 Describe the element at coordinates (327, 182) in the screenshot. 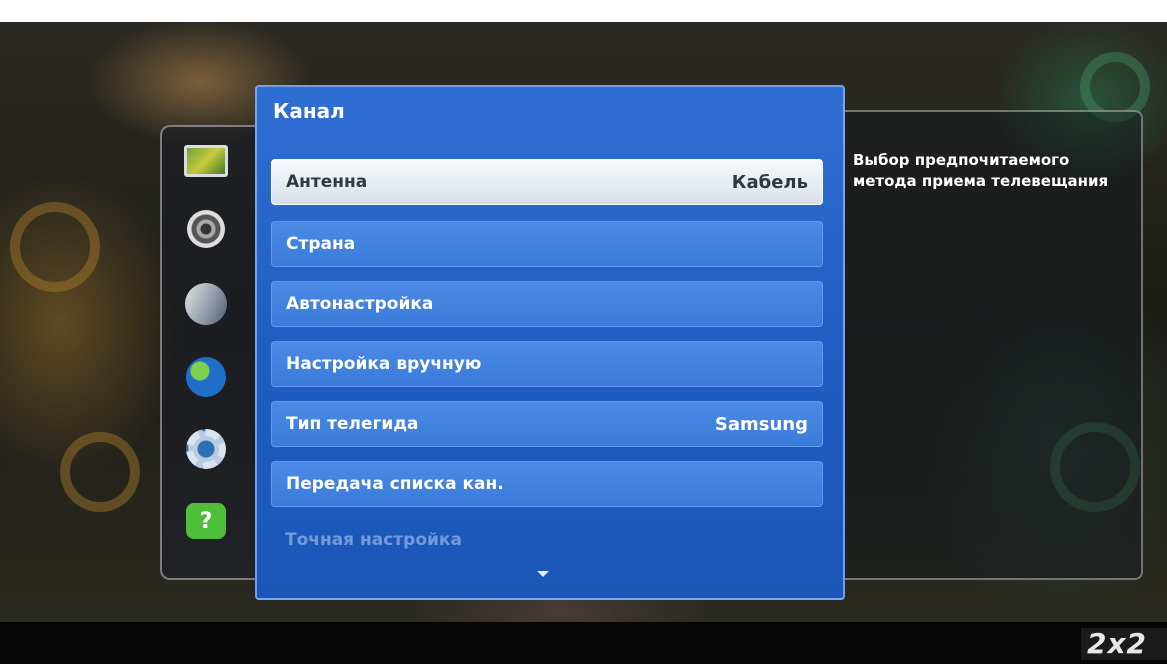

I see `menu-item-label: Антенна` at that location.